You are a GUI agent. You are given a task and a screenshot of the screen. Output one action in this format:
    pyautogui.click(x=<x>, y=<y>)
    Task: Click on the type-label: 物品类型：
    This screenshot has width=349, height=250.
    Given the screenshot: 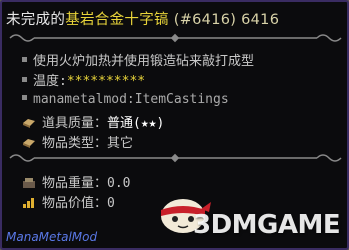 What is the action you would take?
    pyautogui.click(x=75, y=143)
    